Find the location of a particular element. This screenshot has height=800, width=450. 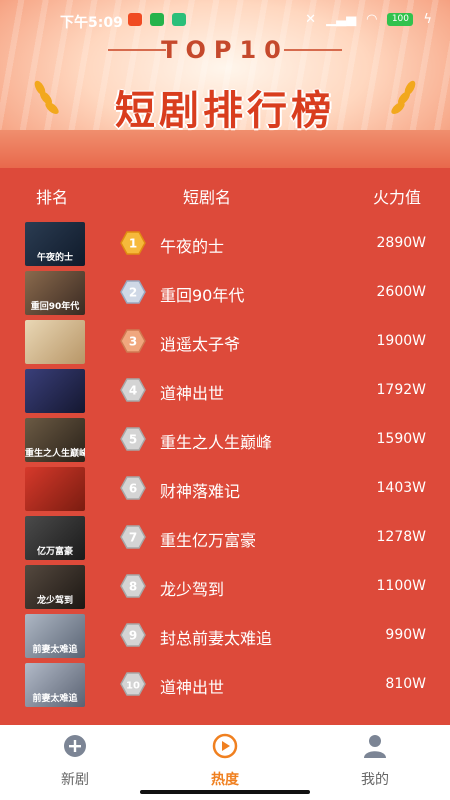

rank-badge-icon: 3 is located at coordinates (133, 341).